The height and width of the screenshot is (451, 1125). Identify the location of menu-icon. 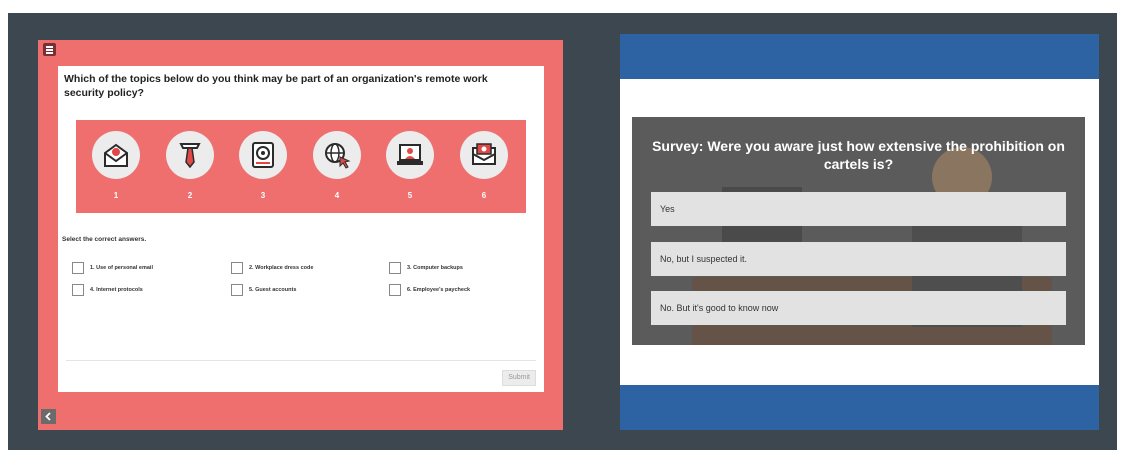
(49, 49).